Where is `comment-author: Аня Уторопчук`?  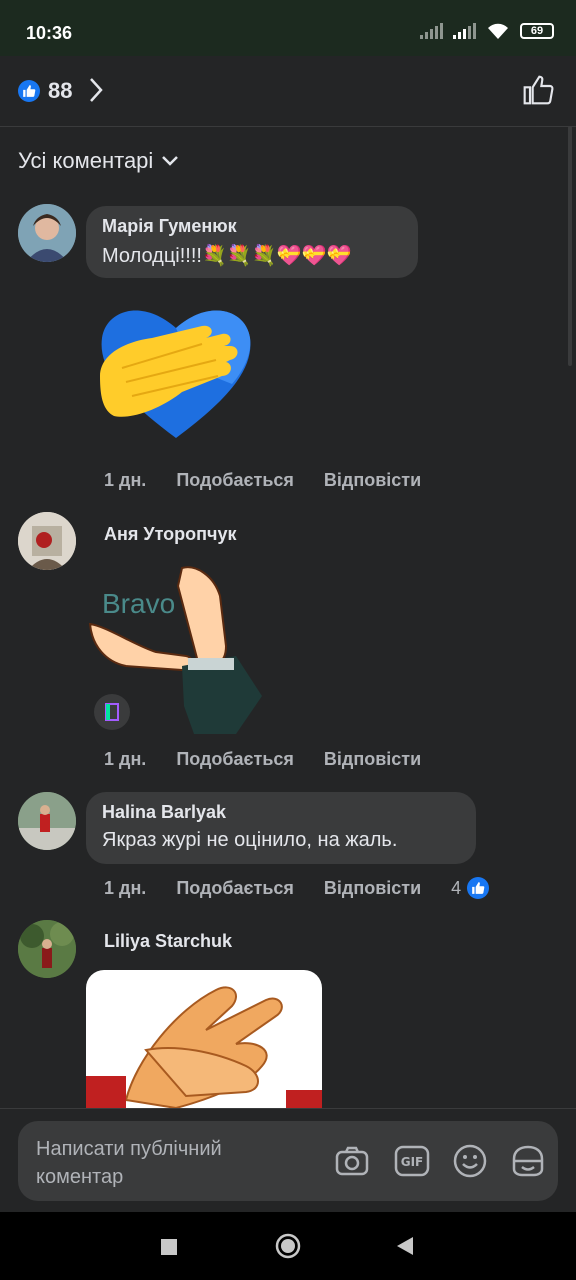
comment-author: Аня Уторопчук is located at coordinates (170, 534).